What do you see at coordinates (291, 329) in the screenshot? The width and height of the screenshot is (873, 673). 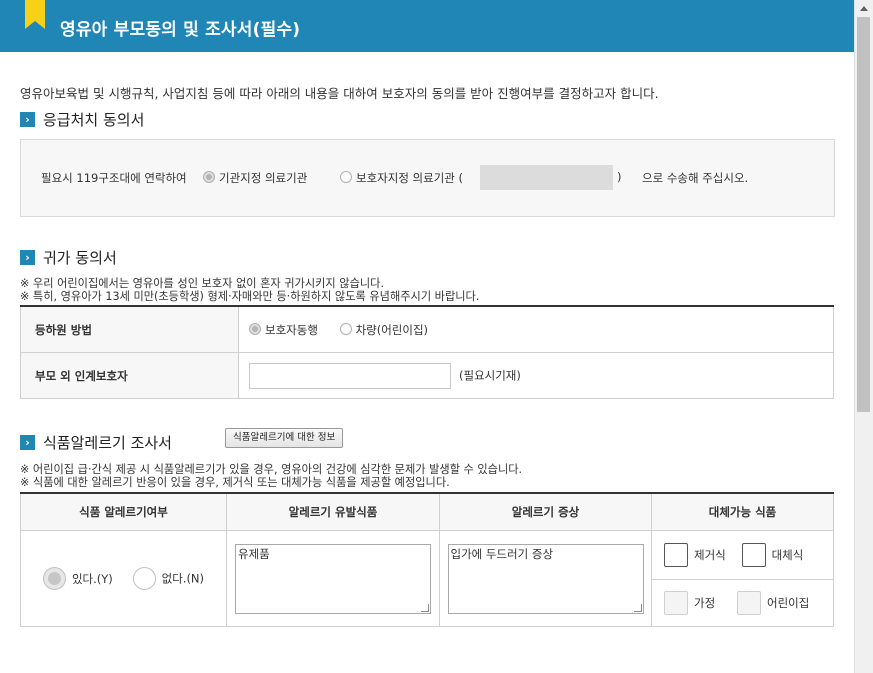 I see `guardian-accompany-label: 보호자동행` at bounding box center [291, 329].